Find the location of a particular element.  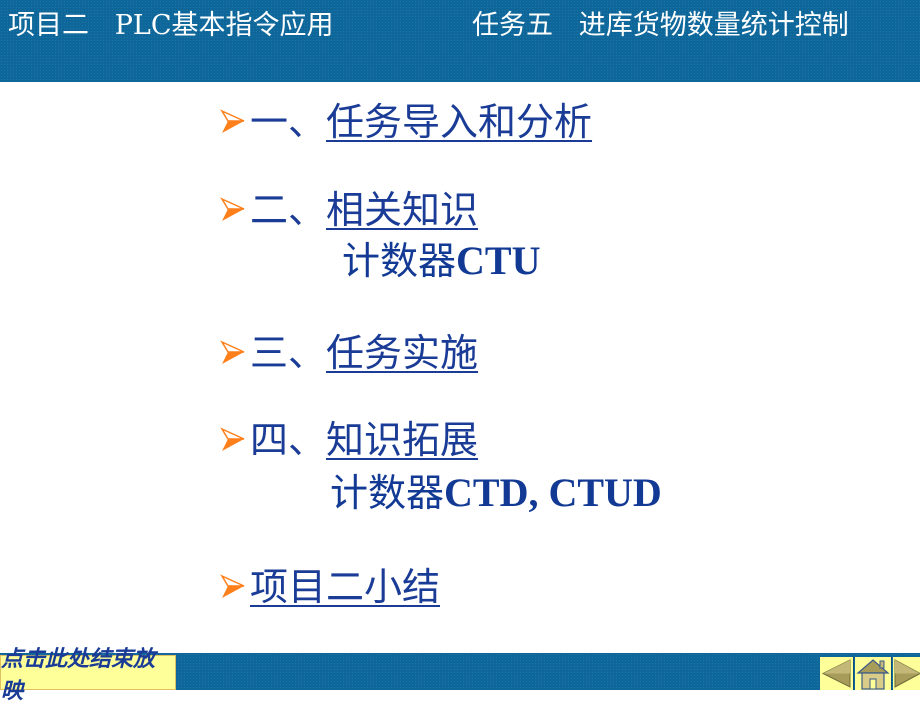

menu-item-1: 一、 任务导入和分析 is located at coordinates (406, 122).